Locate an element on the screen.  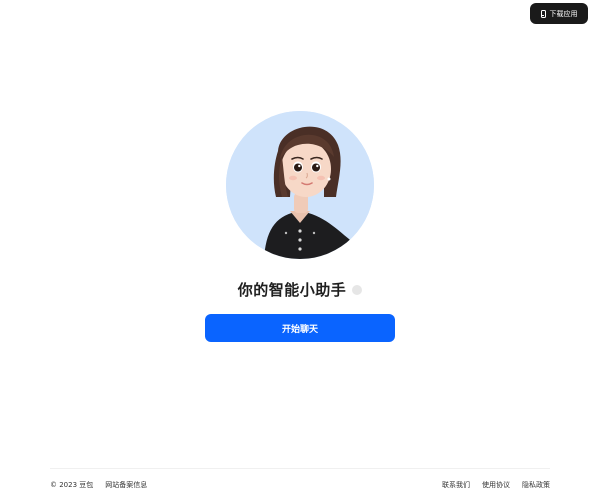
title-row: 你的智能小助手 is located at coordinates (300, 289).